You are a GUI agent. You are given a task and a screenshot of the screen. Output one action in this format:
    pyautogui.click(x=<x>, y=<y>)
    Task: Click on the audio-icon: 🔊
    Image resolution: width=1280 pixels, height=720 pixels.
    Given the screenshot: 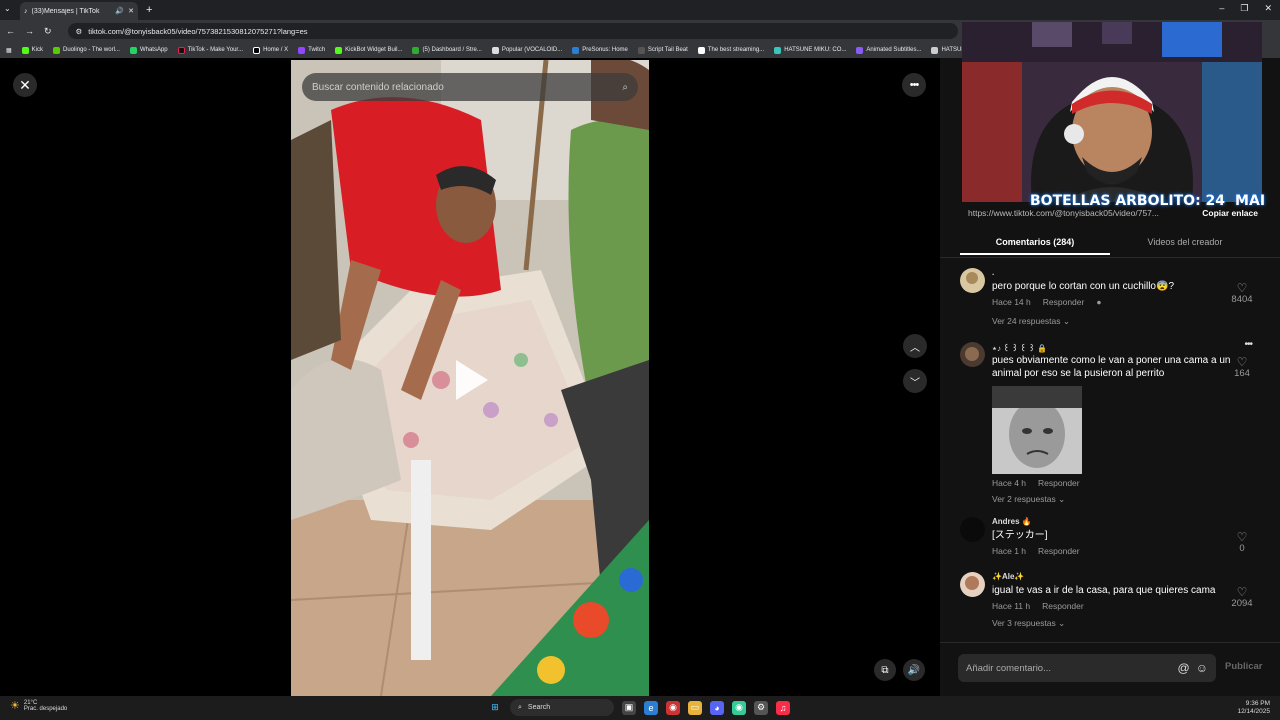 What is the action you would take?
    pyautogui.click(x=119, y=11)
    